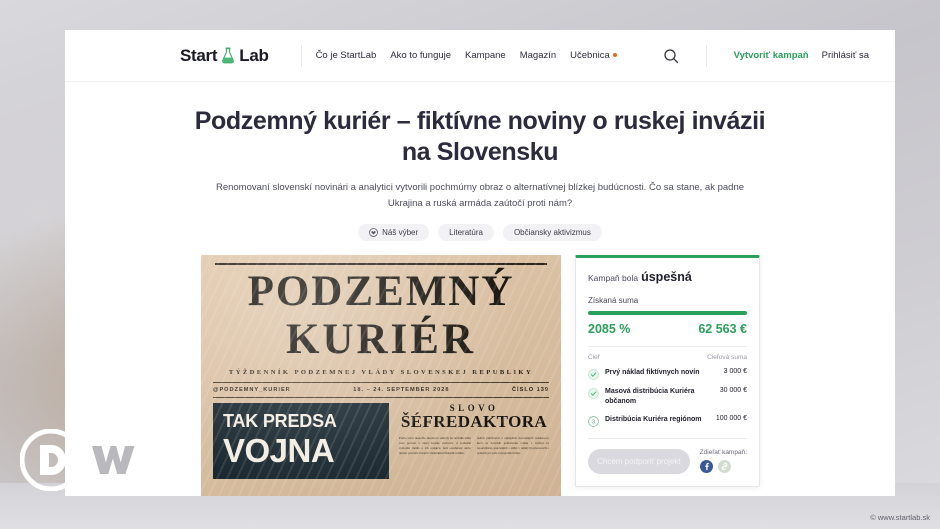  Describe the element at coordinates (667, 357) in the screenshot. I see `goals-table-header: Cieľ Cieľová suma` at that location.